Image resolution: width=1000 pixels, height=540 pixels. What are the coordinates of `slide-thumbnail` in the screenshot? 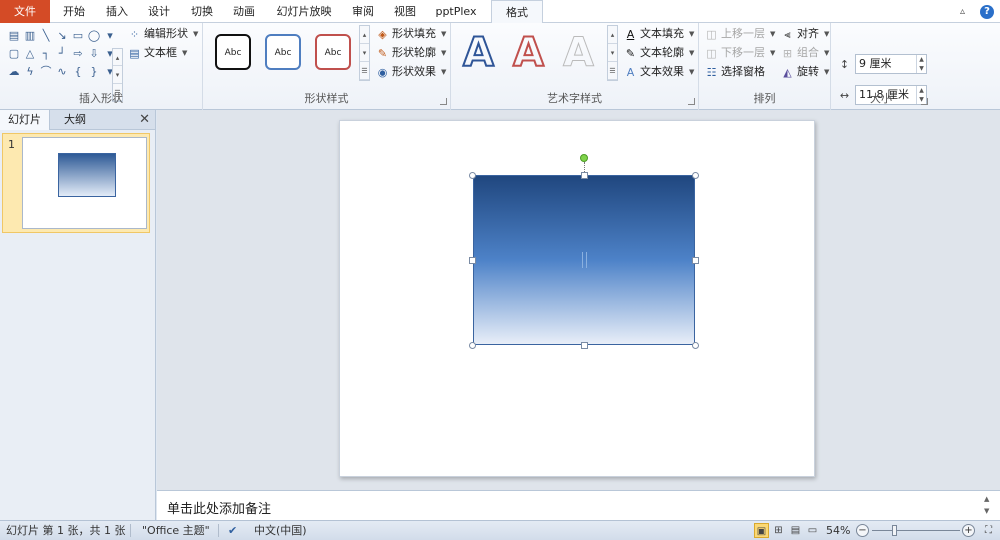 It's located at (84, 183).